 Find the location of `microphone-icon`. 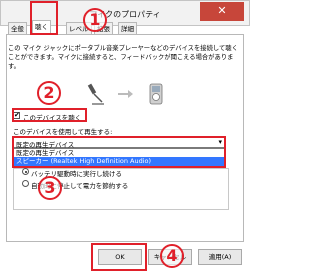

microphone-icon is located at coordinates (95, 94).